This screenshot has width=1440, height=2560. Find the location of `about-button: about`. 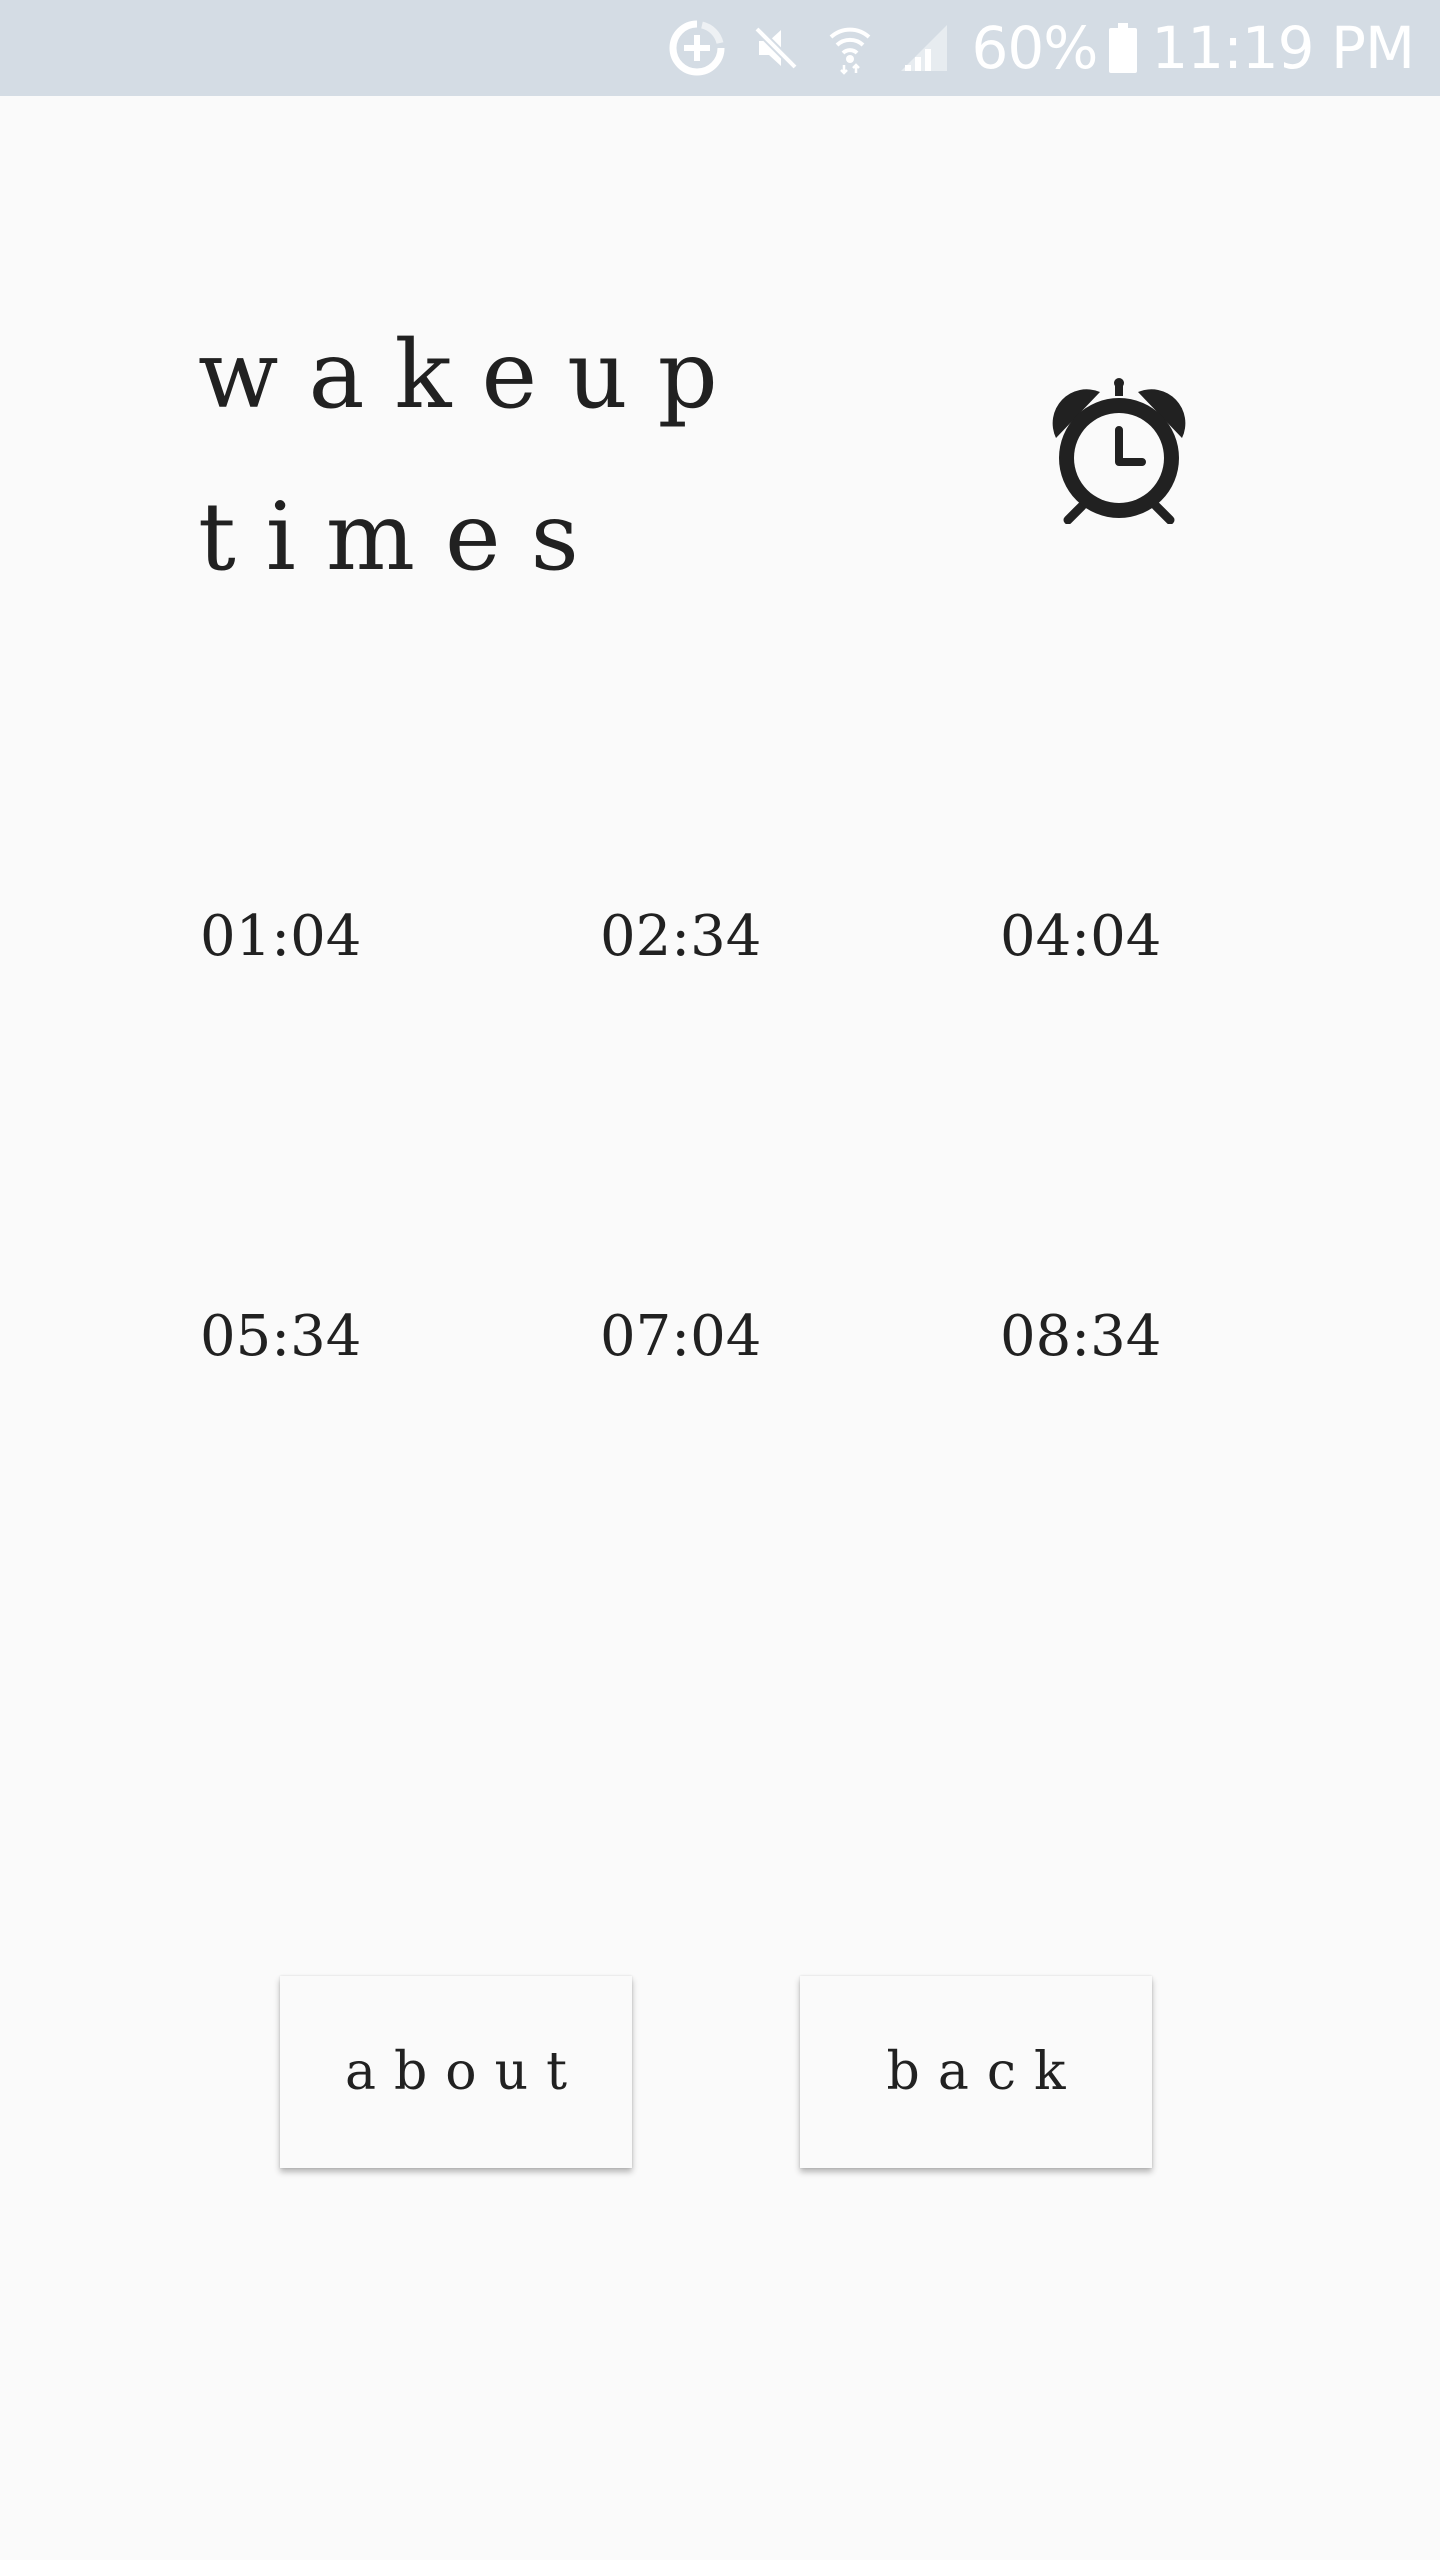

about-button: about is located at coordinates (456, 2072).